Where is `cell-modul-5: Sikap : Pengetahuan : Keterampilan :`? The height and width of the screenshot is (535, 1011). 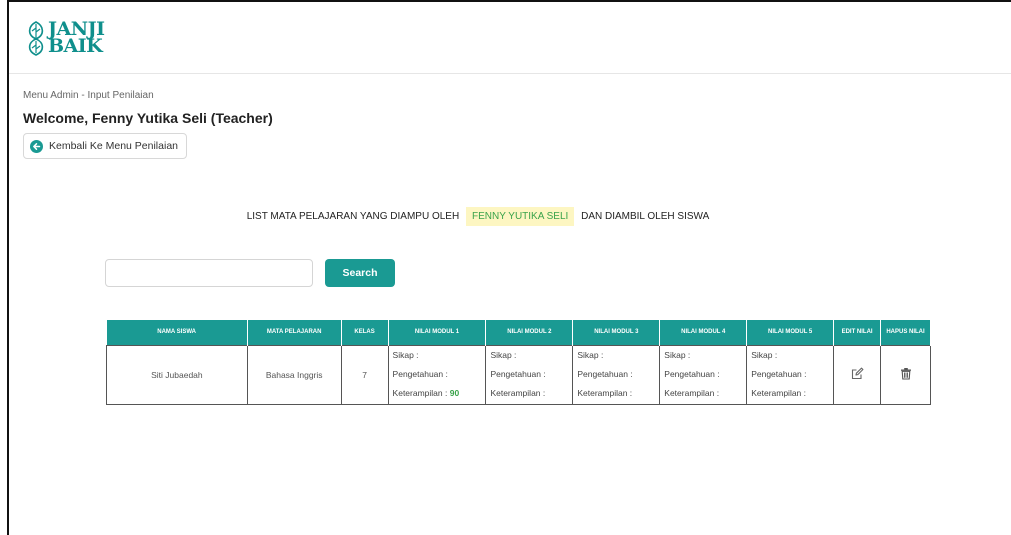
cell-modul-5: Sikap : Pengetahuan : Keterampilan : is located at coordinates (790, 374).